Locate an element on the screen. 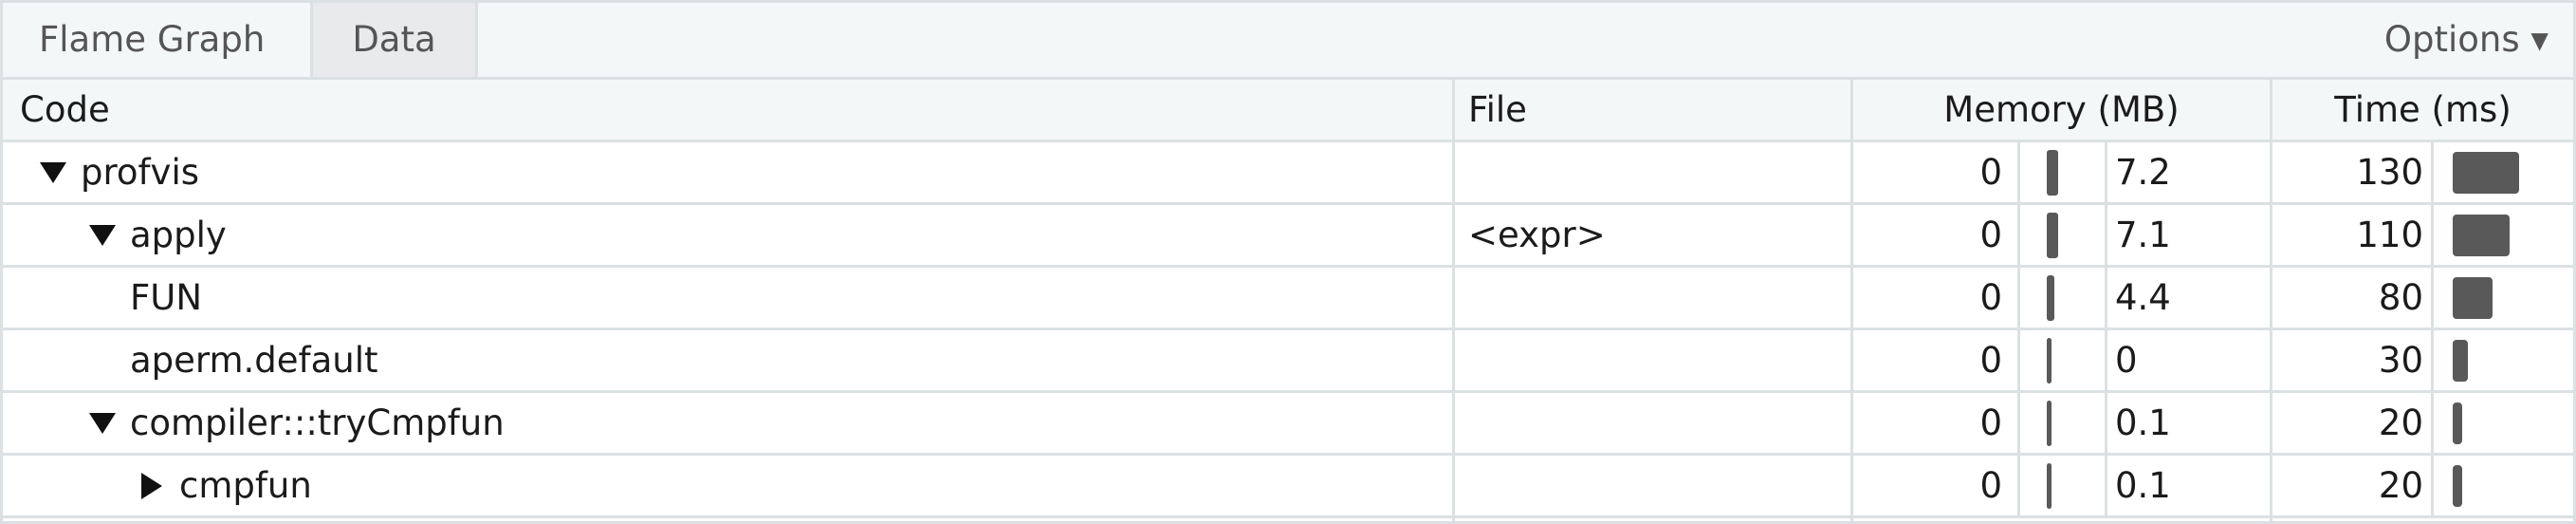 Image resolution: width=2576 pixels, height=524 pixels. header-time: Time (ms) is located at coordinates (2424, 111).